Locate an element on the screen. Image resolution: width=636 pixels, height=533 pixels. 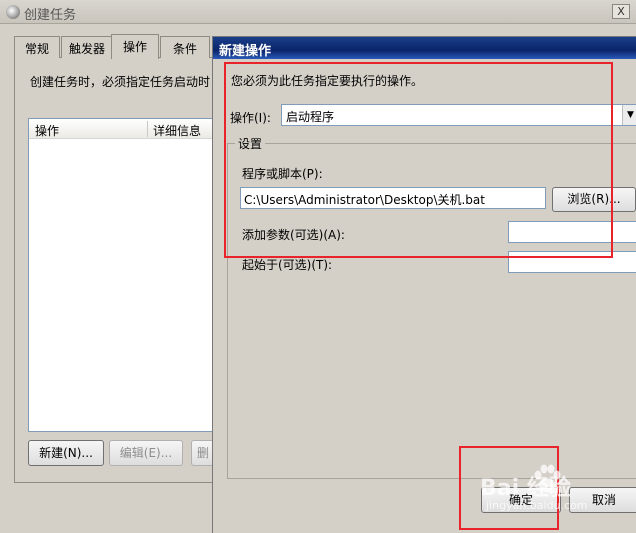
tab-general: 常规 is located at coordinates (37, 47).